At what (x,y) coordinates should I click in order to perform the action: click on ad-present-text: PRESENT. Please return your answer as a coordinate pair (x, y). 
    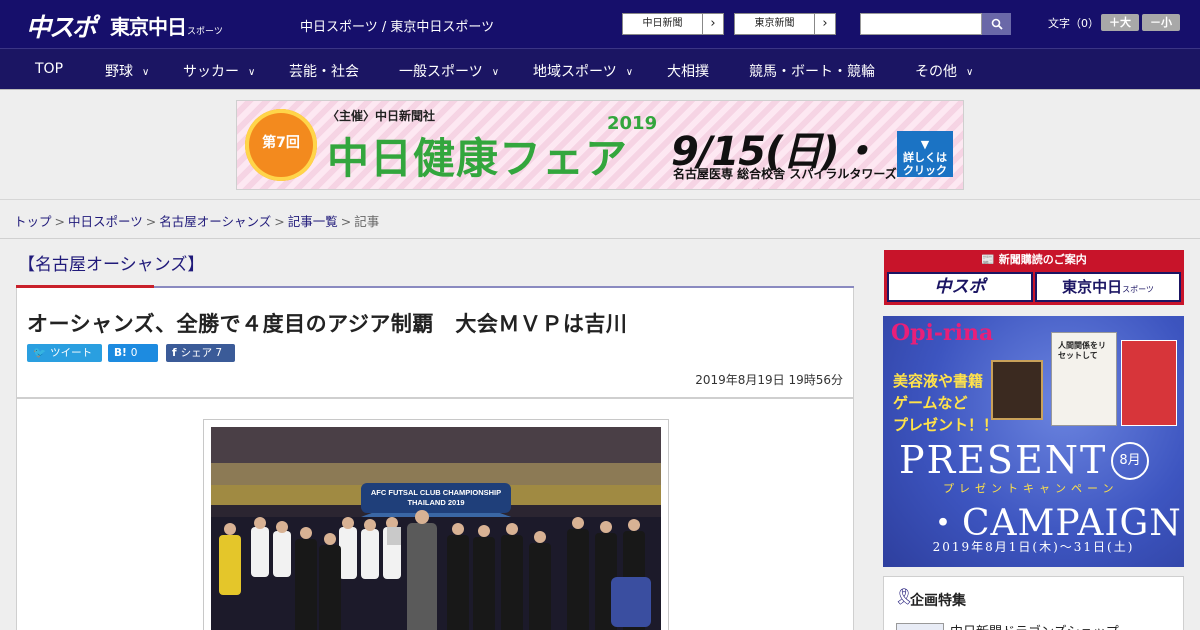
    Looking at the image, I should click on (1003, 460).